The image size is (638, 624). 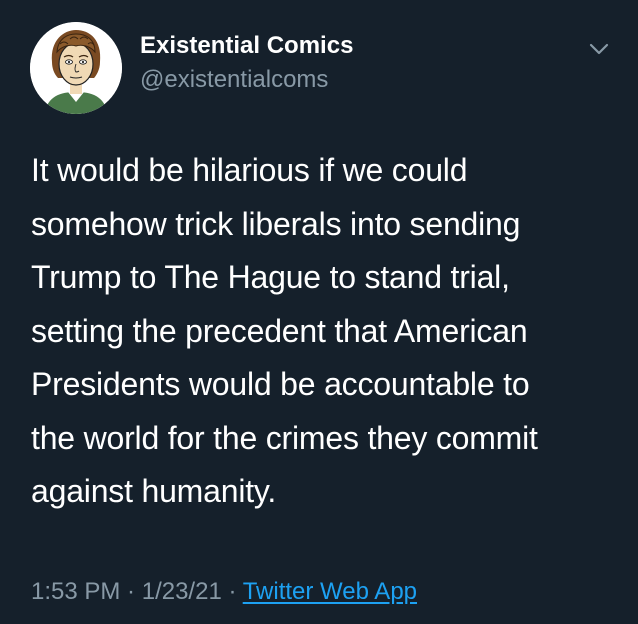 What do you see at coordinates (75, 591) in the screenshot?
I see `tweet-time: 1:53 PM` at bounding box center [75, 591].